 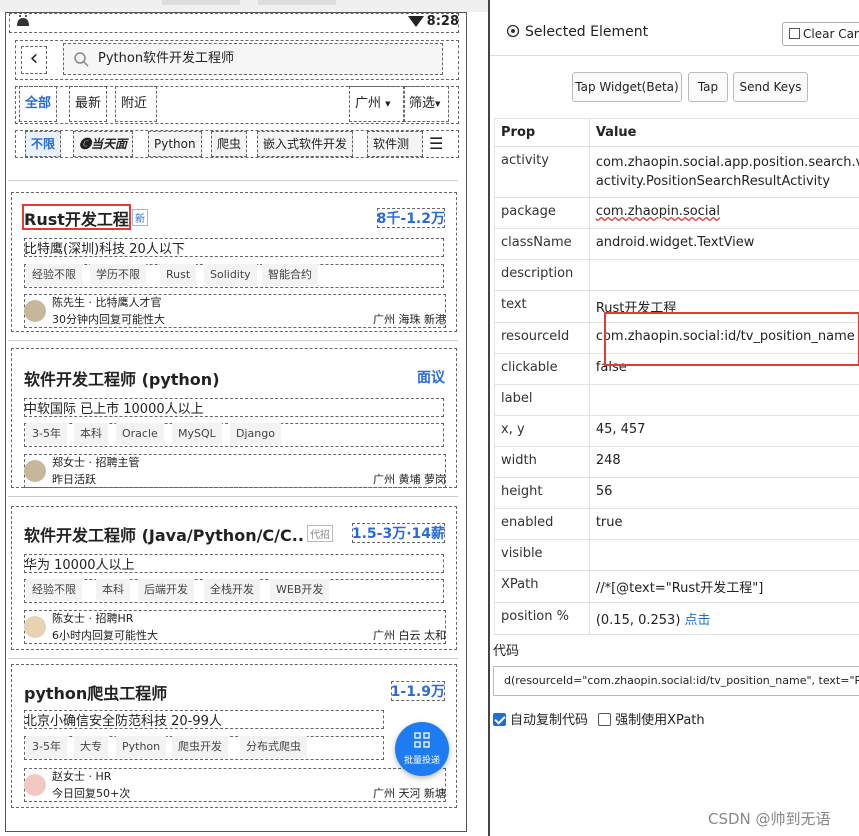 What do you see at coordinates (723, 524) in the screenshot?
I see `prop-value: true` at bounding box center [723, 524].